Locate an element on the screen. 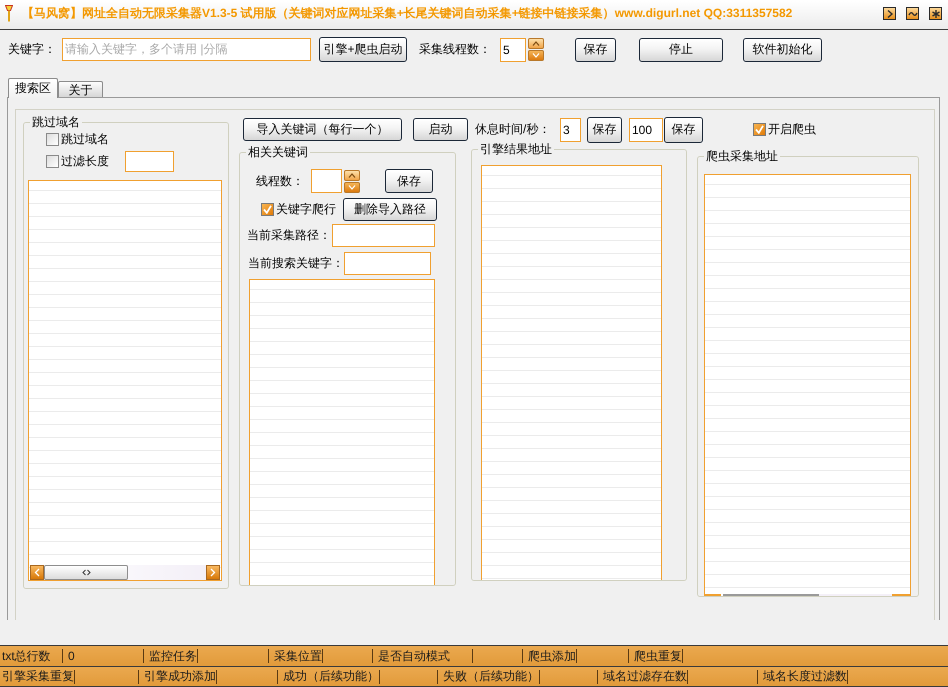 This screenshot has width=948, height=687. app-icon is located at coordinates (9, 13).